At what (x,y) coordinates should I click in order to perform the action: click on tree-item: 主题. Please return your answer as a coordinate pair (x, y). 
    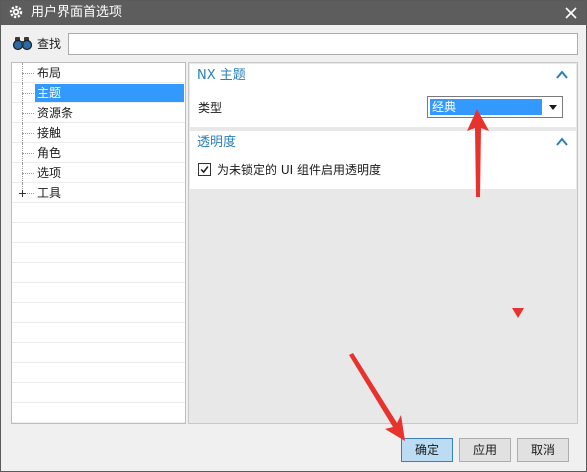
    Looking at the image, I should click on (98, 93).